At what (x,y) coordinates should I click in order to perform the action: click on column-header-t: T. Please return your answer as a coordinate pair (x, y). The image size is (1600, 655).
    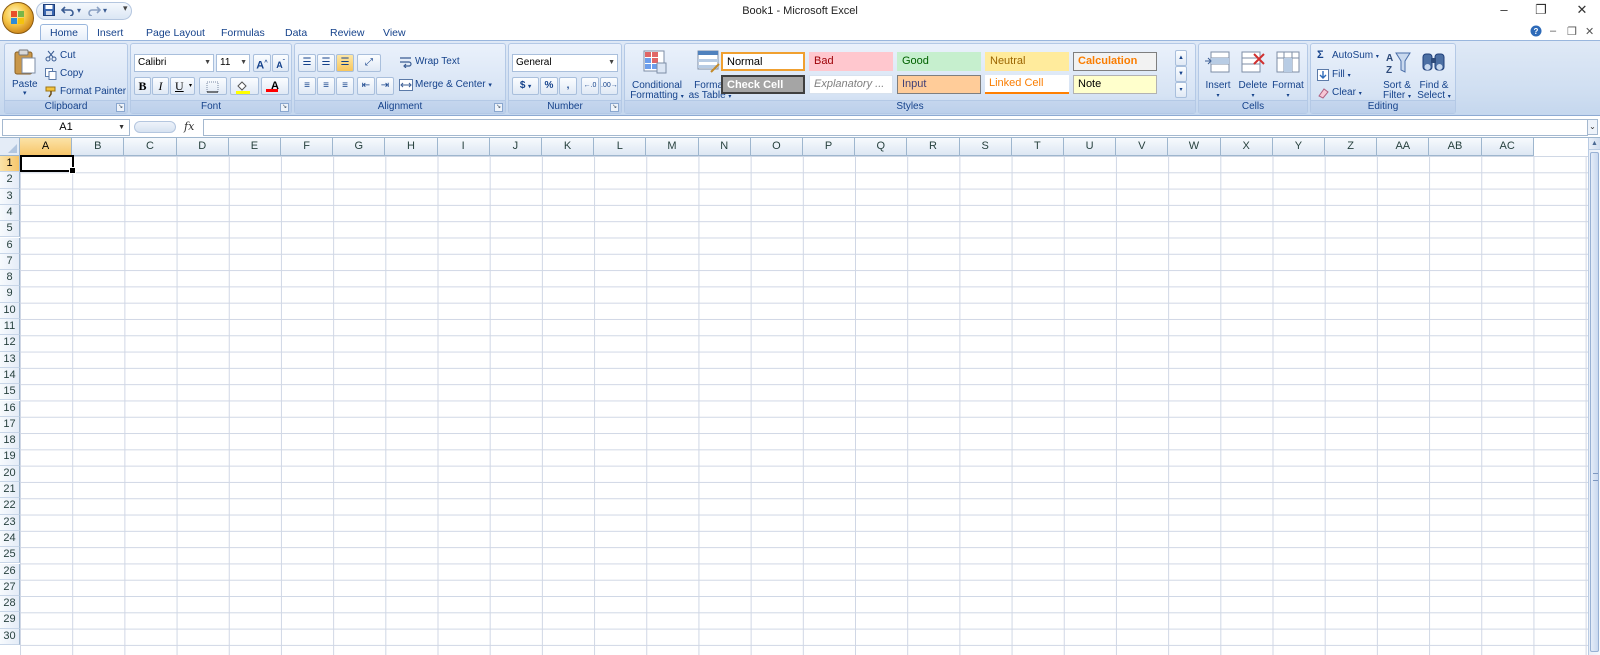
    Looking at the image, I should click on (1037, 147).